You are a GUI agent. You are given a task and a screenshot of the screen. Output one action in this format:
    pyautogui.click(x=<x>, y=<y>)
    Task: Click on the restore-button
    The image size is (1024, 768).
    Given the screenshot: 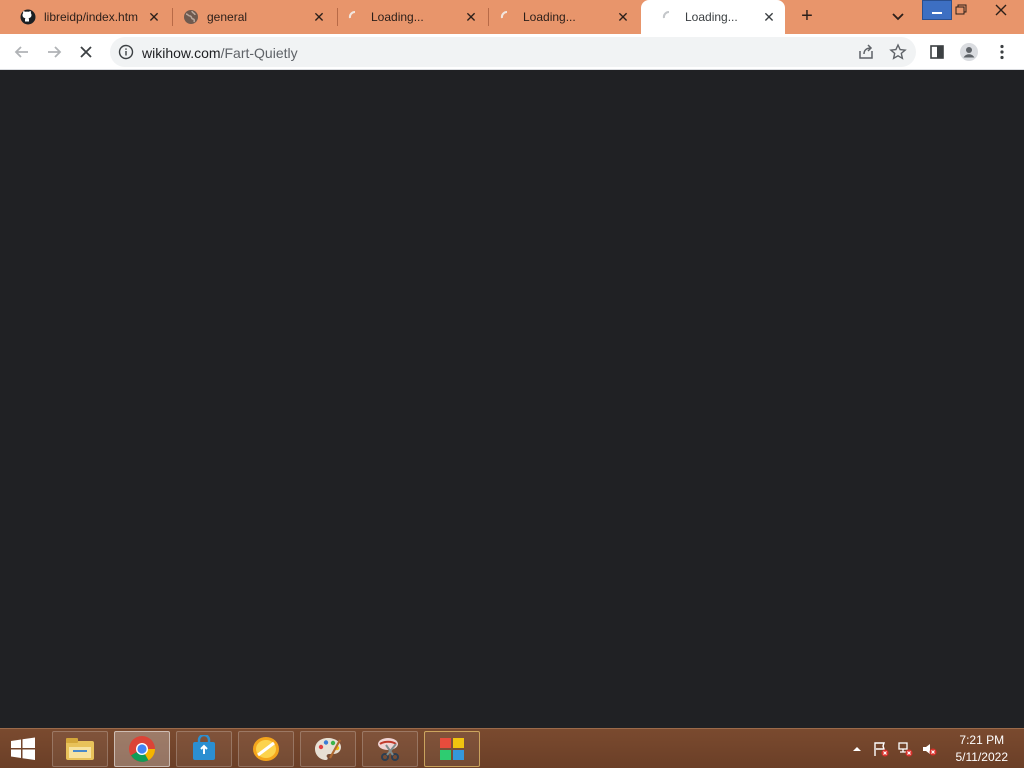 What is the action you would take?
    pyautogui.click(x=961, y=10)
    